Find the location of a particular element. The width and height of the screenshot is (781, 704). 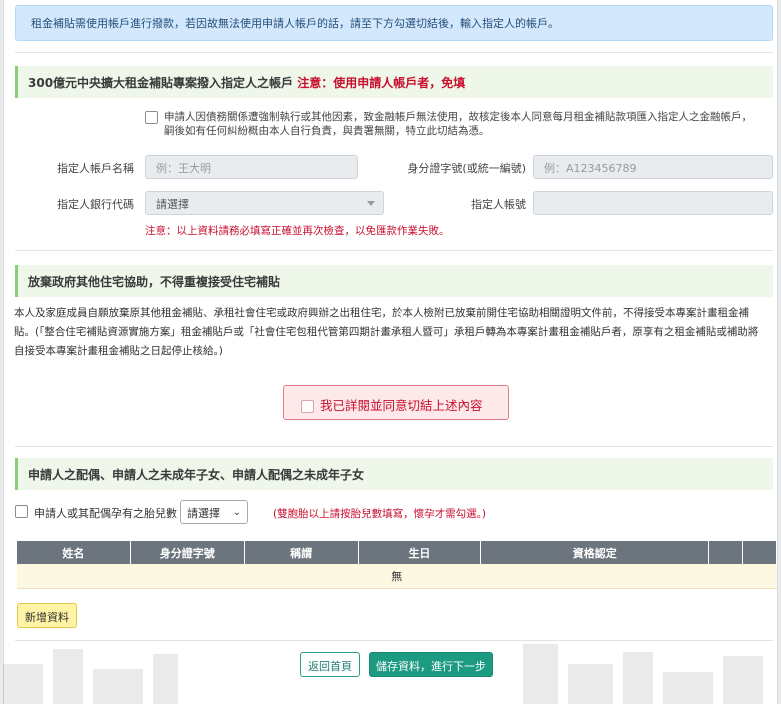

col-eligibility: 資格認定 is located at coordinates (595, 552).